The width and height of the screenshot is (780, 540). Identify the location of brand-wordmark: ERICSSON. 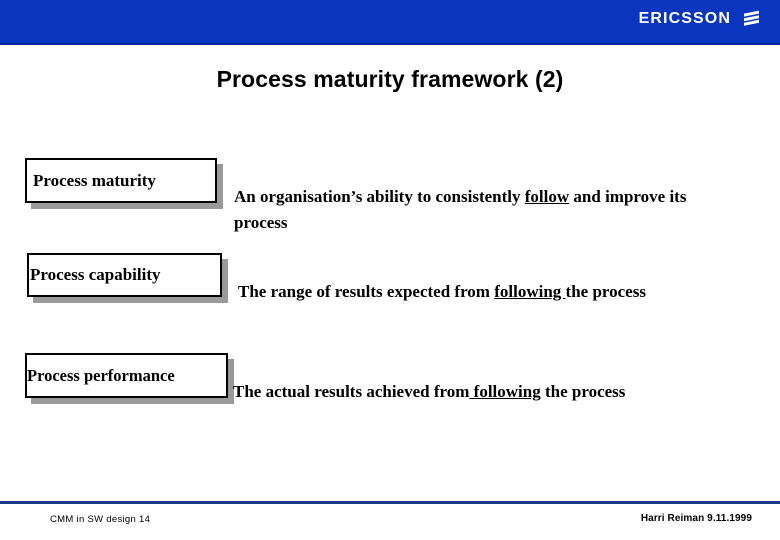
(684, 18).